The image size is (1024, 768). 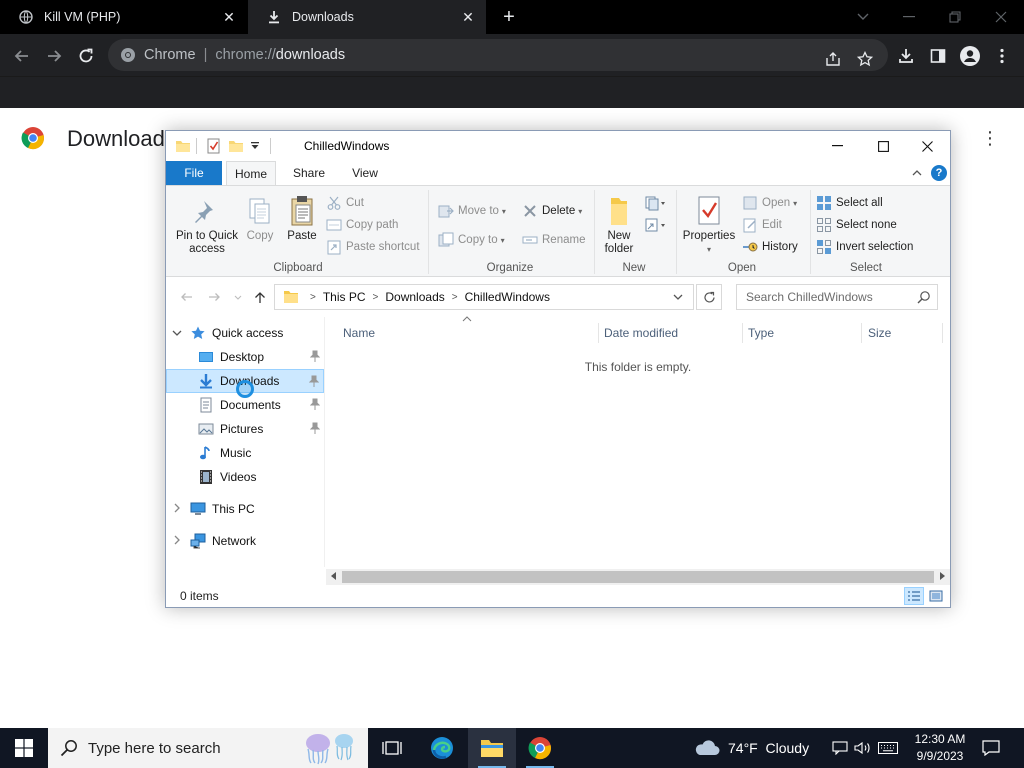 What do you see at coordinates (472, 211) in the screenshot?
I see `move-to-button: Move to ▾` at bounding box center [472, 211].